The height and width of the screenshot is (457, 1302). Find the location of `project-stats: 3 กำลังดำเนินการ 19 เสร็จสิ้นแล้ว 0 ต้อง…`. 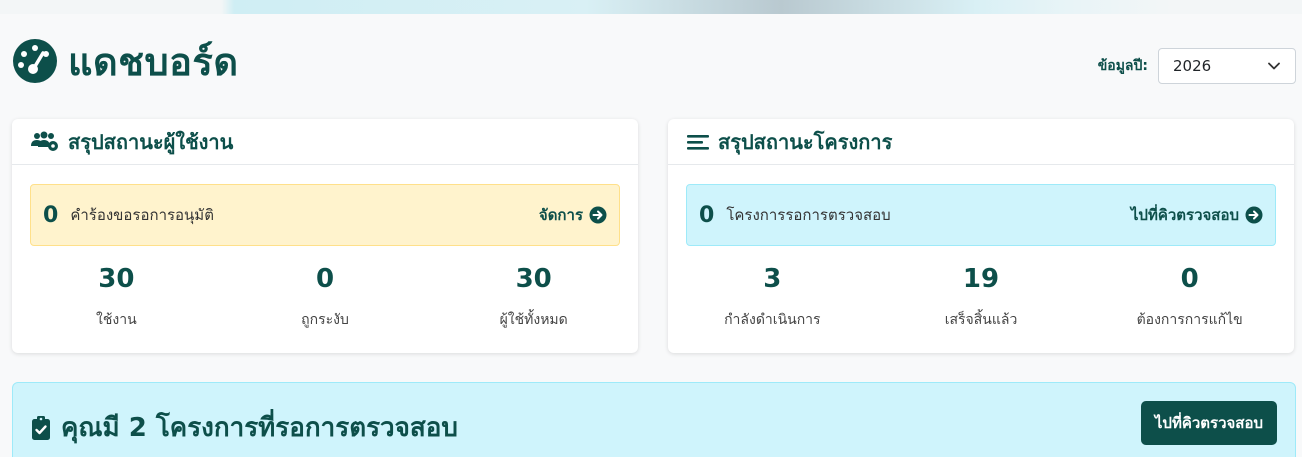

project-stats: 3 กำลังดำเนินการ 19 เสร็จสิ้นแล้ว 0 ต้อง… is located at coordinates (981, 295).